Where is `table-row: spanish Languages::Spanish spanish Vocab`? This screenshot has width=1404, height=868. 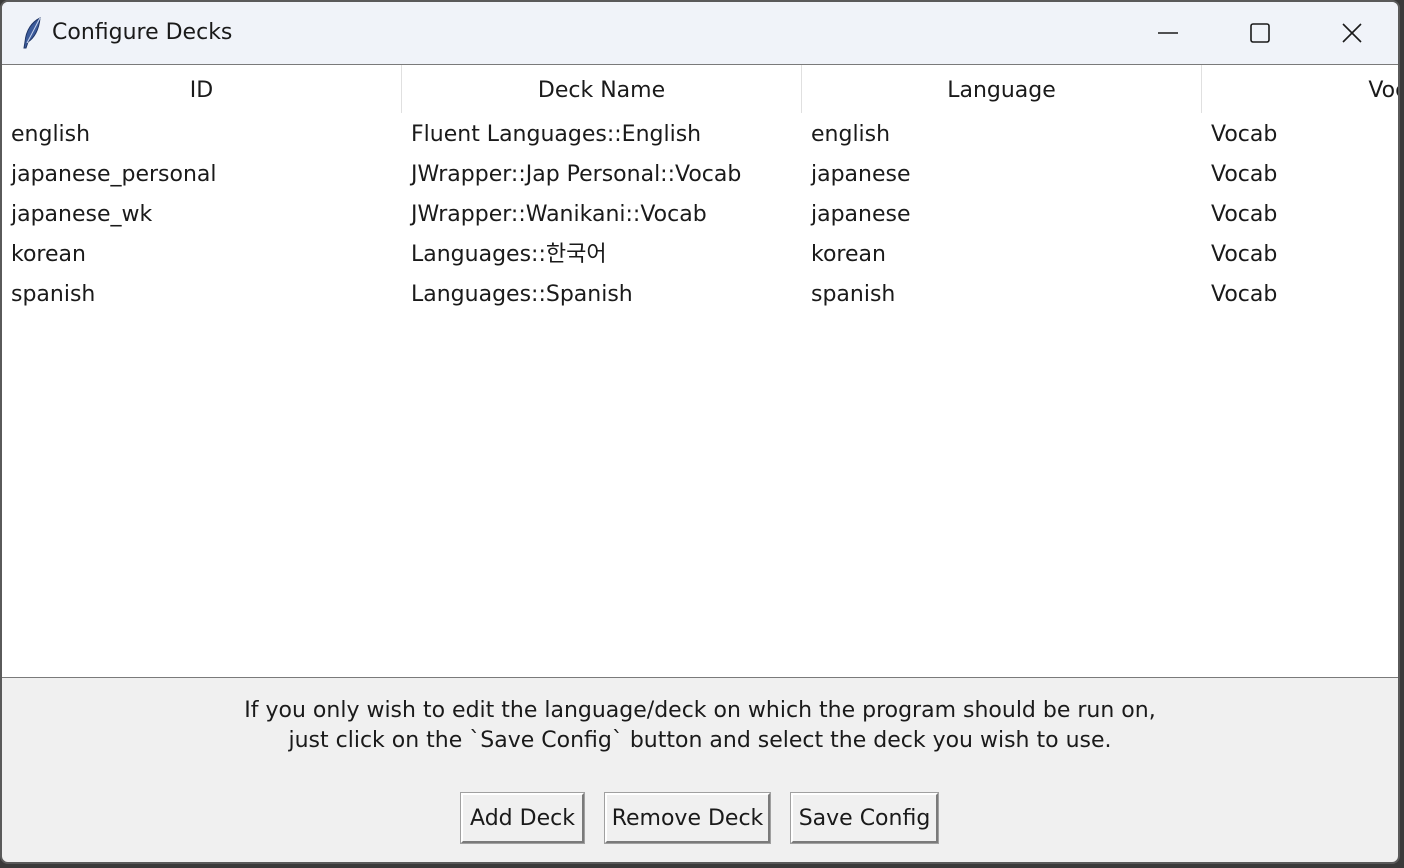
table-row: spanish Languages::Spanish spanish Vocab is located at coordinates (700, 295).